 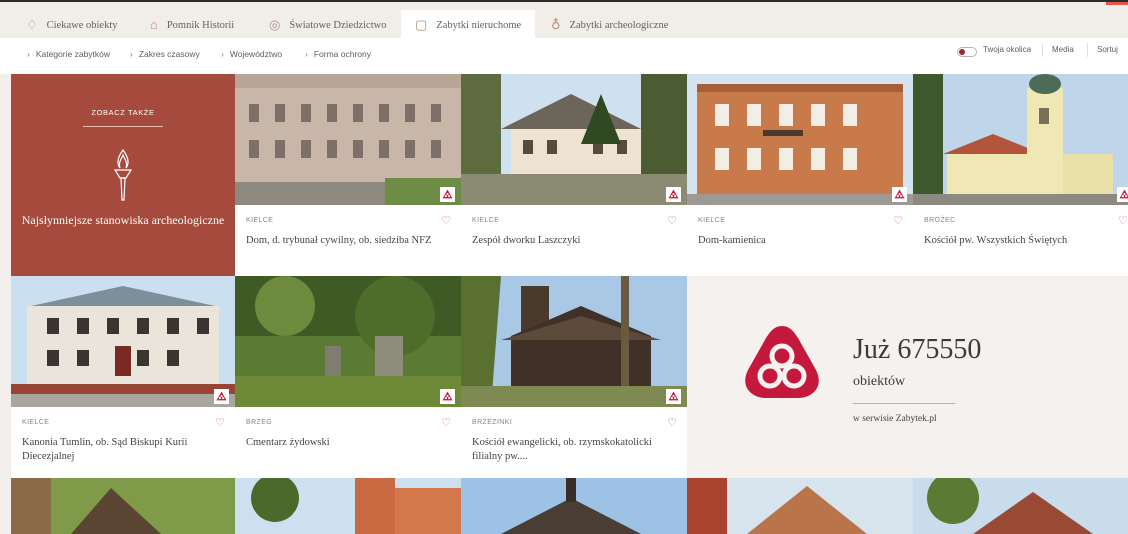 What do you see at coordinates (492, 422) in the screenshot?
I see `monument-city: BRZEZINKI` at bounding box center [492, 422].